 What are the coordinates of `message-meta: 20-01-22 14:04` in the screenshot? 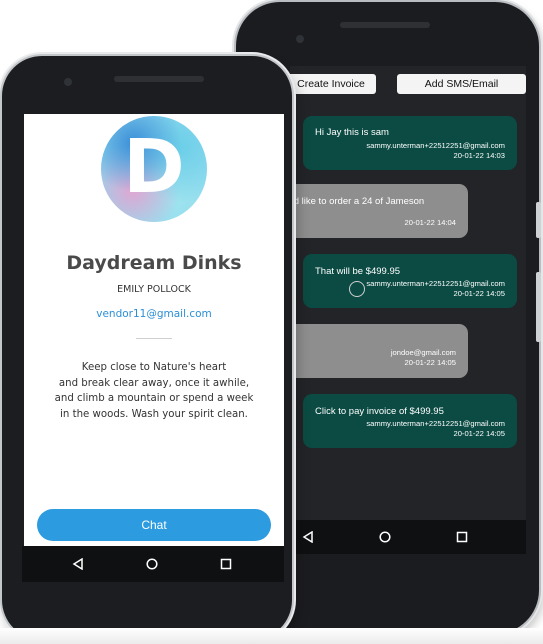 It's located at (430, 223).